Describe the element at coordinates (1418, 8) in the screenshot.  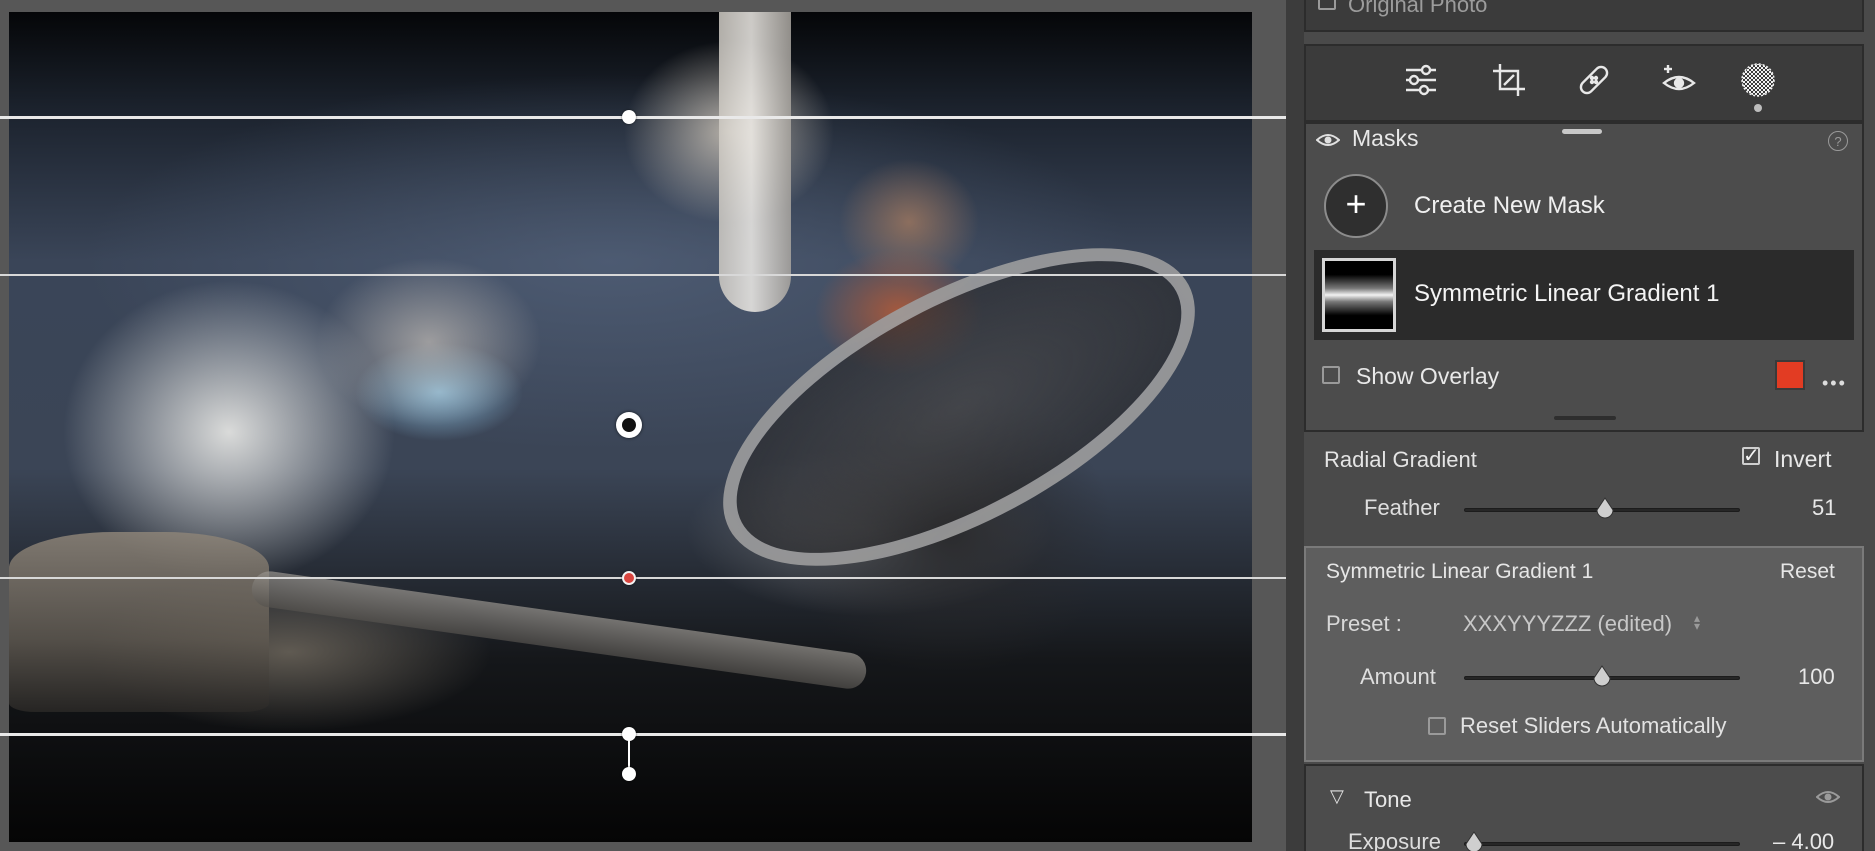
I see `original-photo-label: Original Photo` at that location.